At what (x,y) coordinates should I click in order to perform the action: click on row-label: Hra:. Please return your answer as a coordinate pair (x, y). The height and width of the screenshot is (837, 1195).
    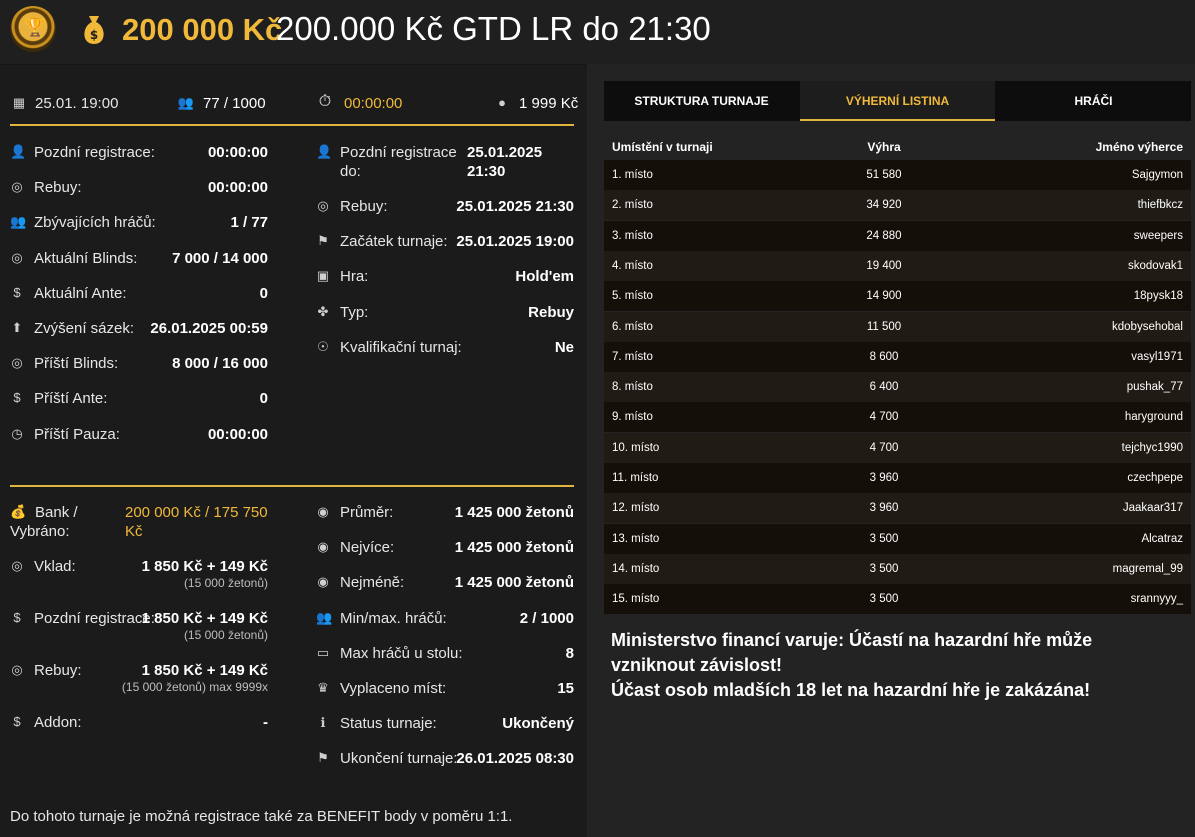
    Looking at the image, I should click on (354, 277).